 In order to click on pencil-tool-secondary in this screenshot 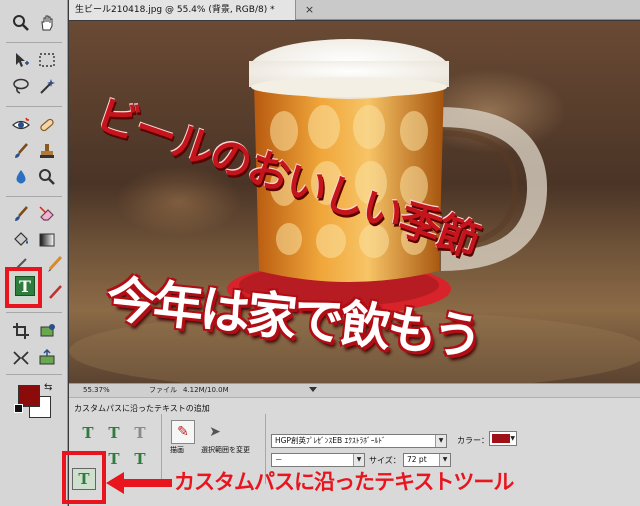, I will do `click(55, 293)`.